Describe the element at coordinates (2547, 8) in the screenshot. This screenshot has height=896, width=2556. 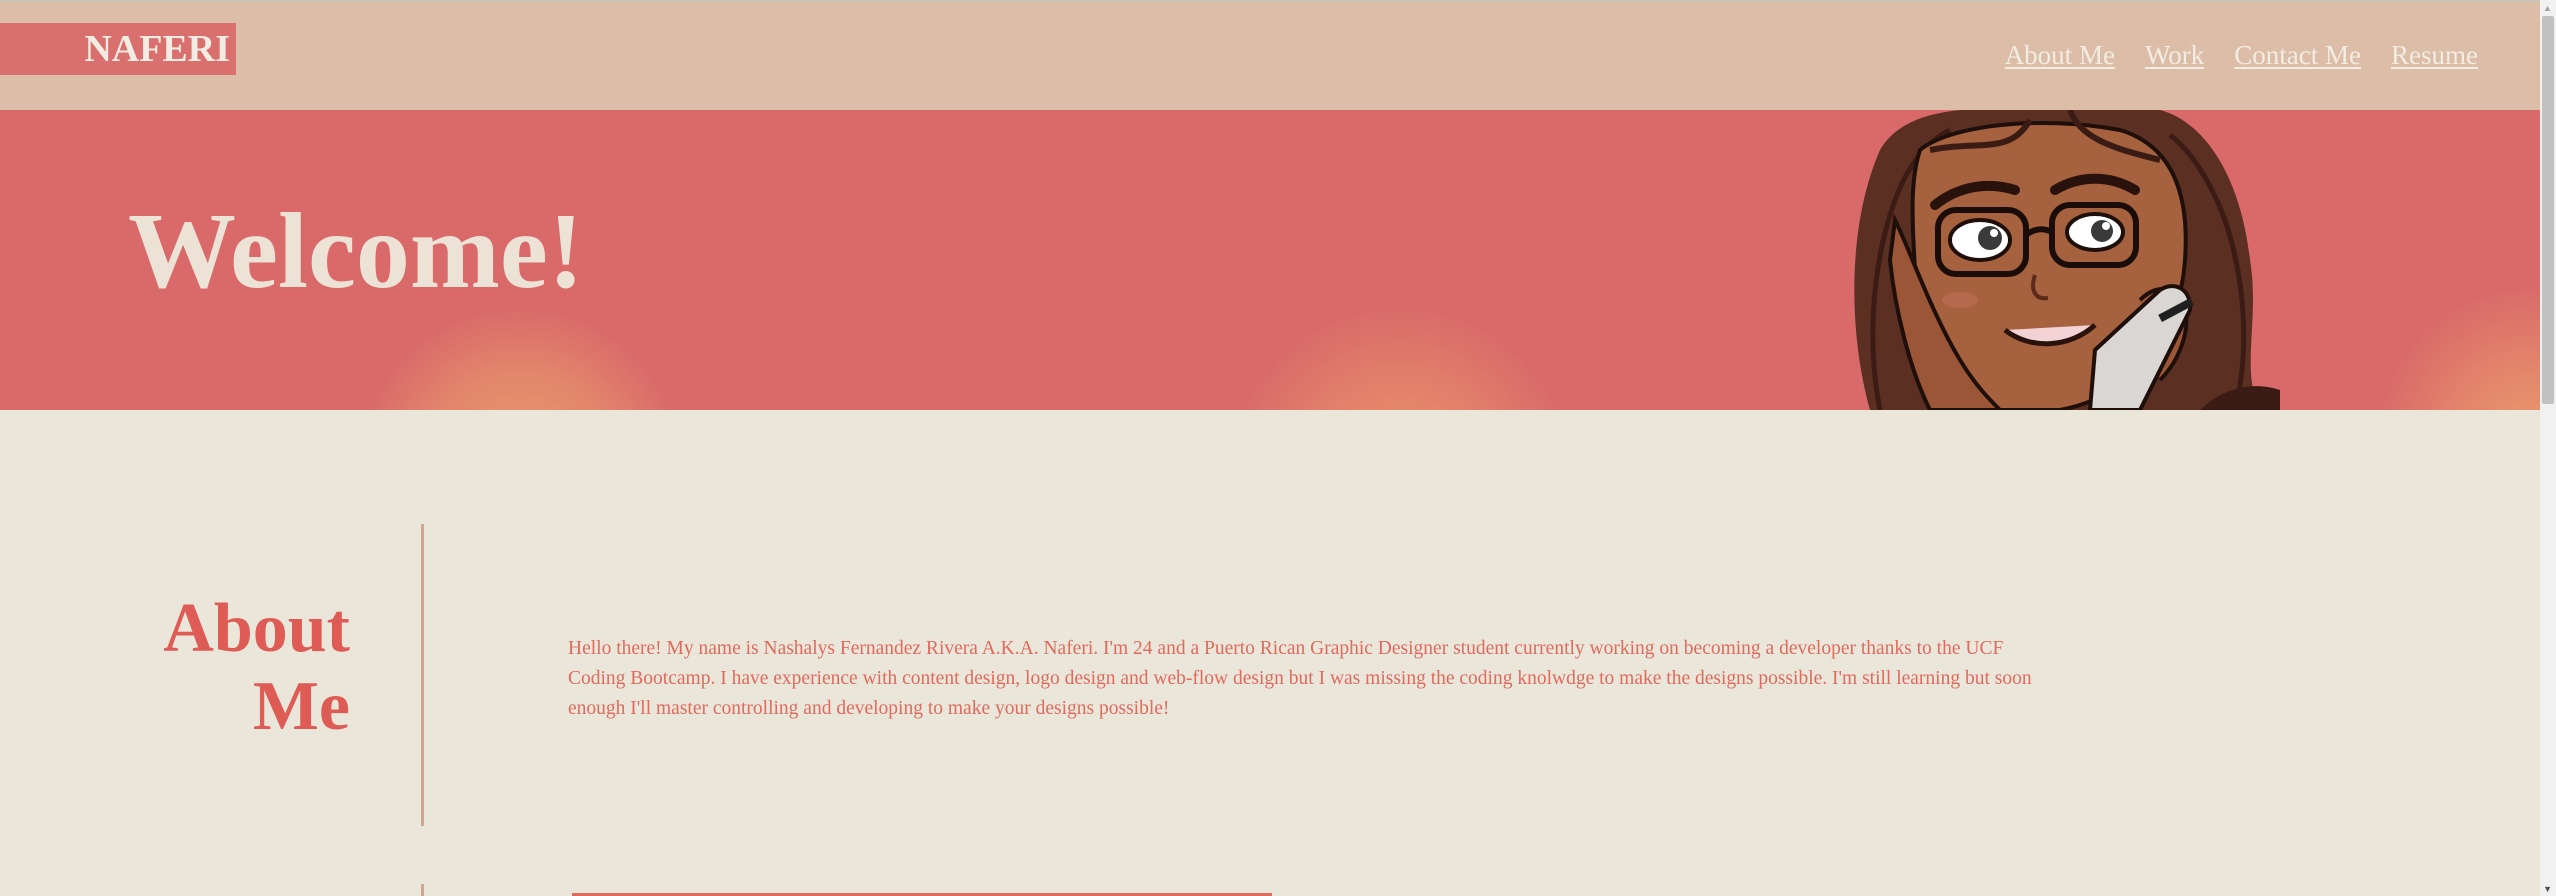
I see `scroll-up-arrow-icon: ▲` at that location.